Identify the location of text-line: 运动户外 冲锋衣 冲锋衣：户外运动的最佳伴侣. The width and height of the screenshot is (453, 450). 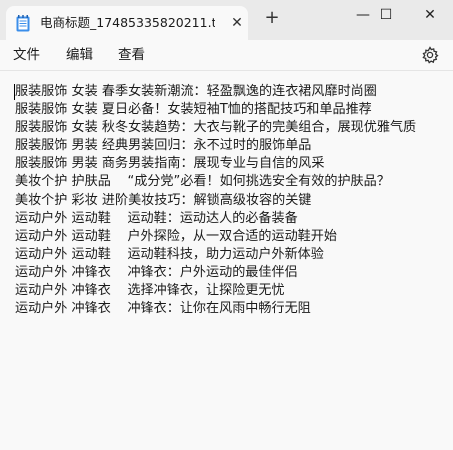
(156, 272).